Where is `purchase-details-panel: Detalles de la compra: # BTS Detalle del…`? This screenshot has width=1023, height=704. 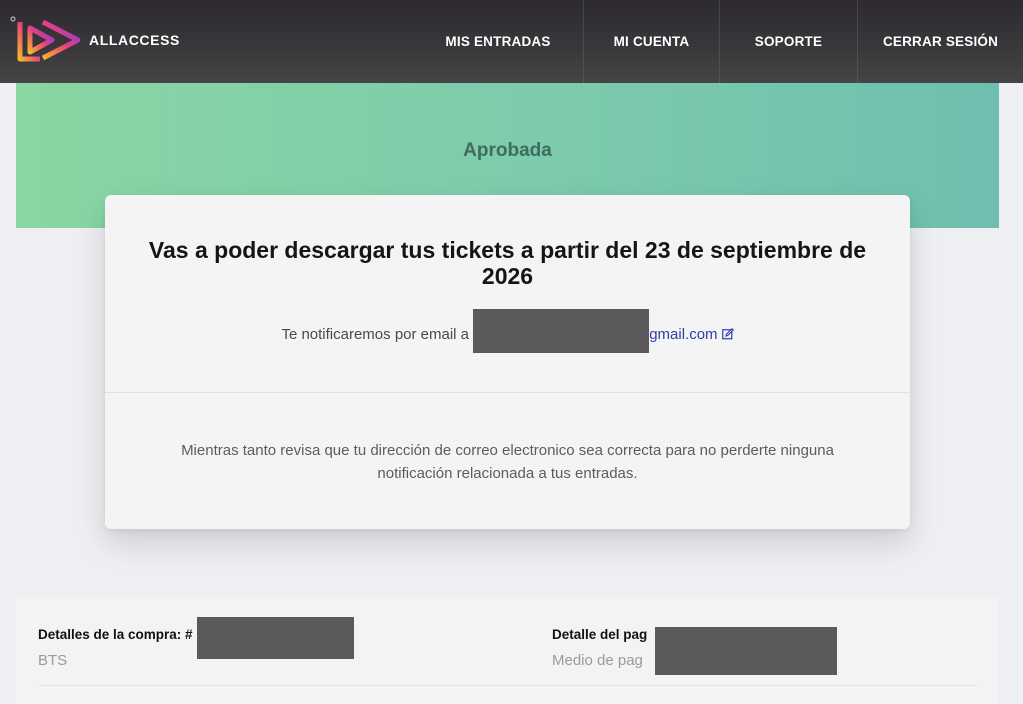 purchase-details-panel: Detalles de la compra: # BTS Detalle del… is located at coordinates (507, 650).